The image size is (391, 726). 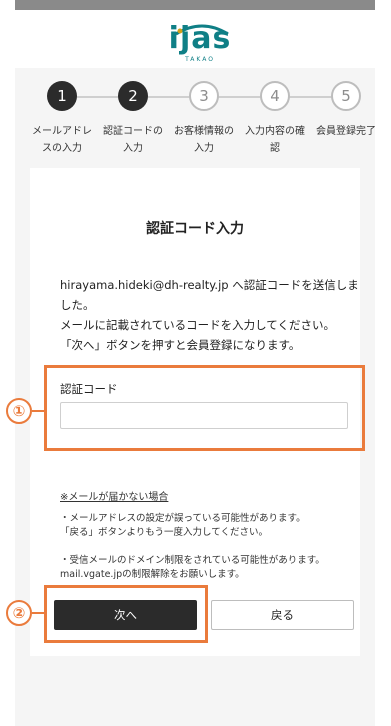 I want to click on top-bar, so click(x=195, y=5).